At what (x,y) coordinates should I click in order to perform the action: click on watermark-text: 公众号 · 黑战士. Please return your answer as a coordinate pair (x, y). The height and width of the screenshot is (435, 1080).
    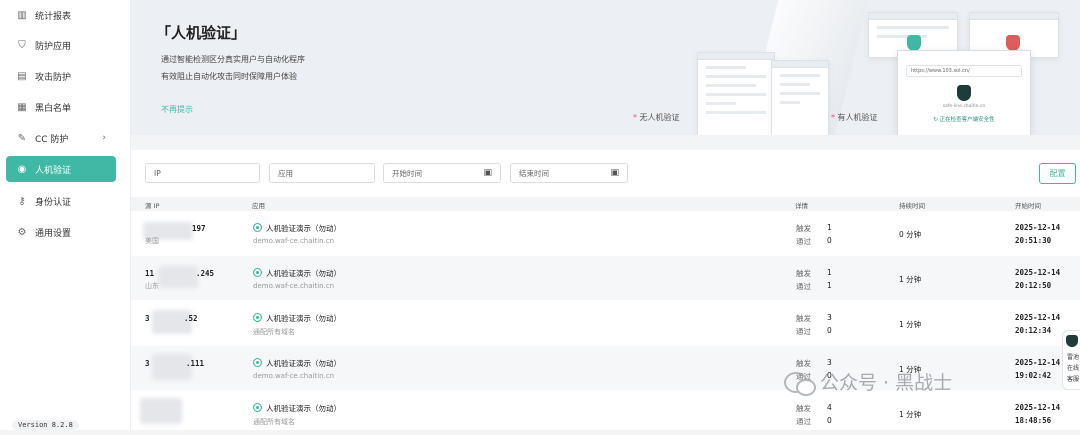
    Looking at the image, I should click on (886, 383).